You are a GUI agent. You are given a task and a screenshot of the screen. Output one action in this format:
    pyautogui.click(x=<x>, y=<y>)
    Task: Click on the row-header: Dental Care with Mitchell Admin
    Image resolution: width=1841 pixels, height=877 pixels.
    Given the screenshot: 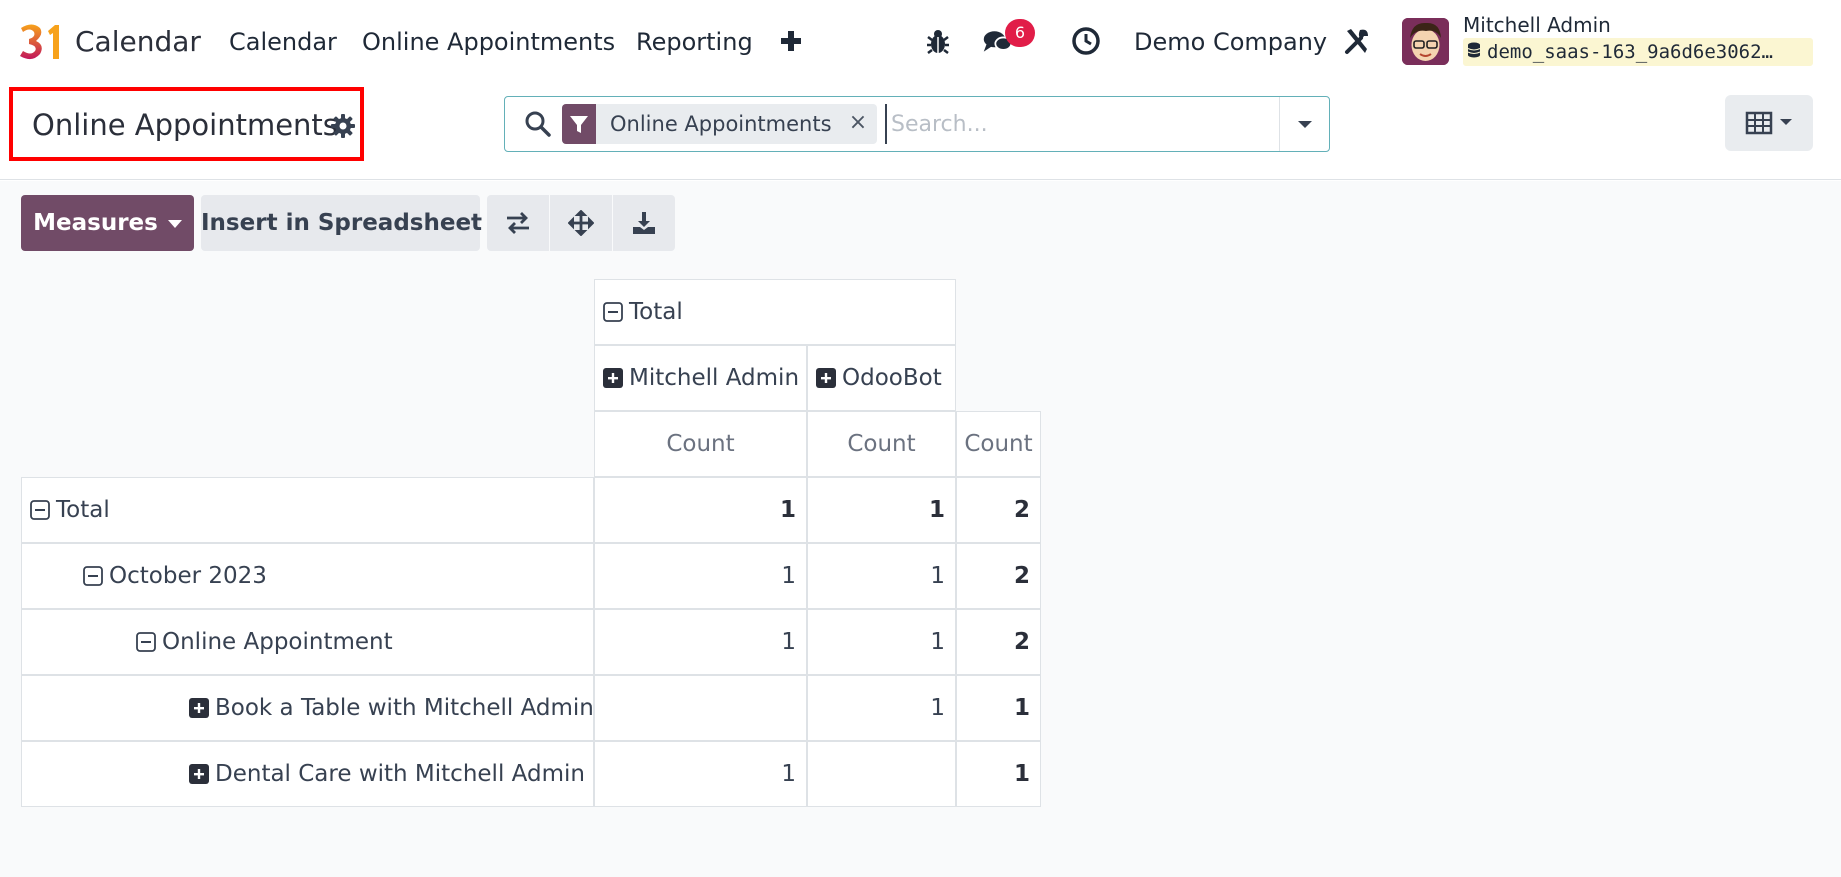 What is the action you would take?
    pyautogui.click(x=307, y=774)
    